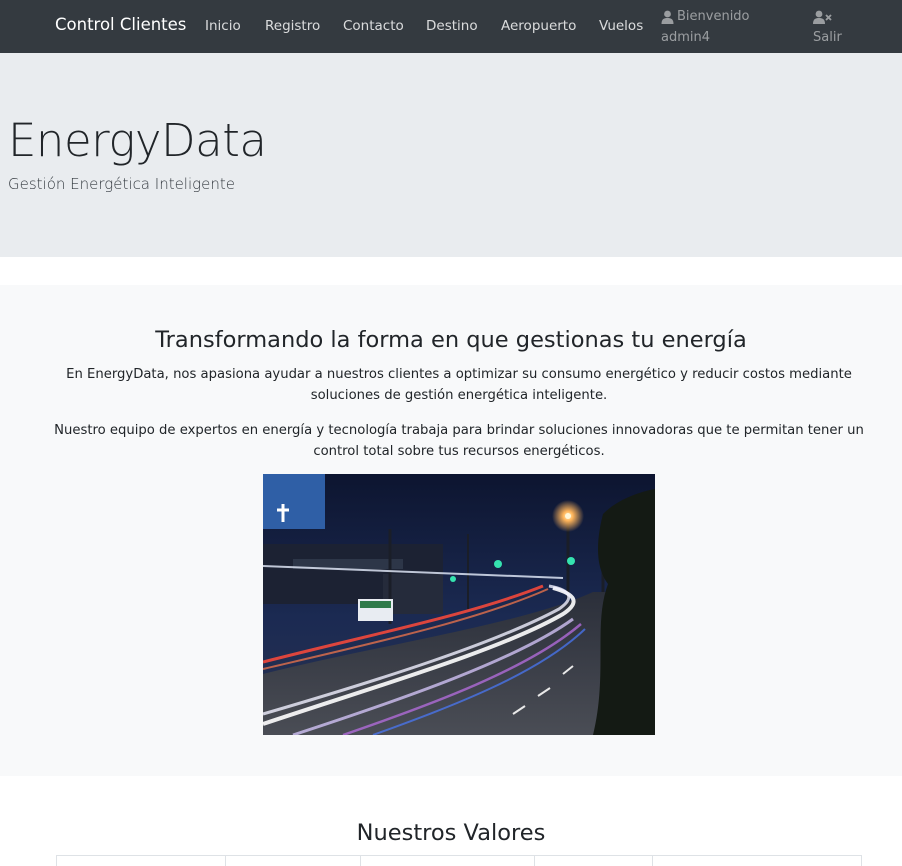 Image resolution: width=902 pixels, height=866 pixels. Describe the element at coordinates (223, 26) in the screenshot. I see `nav-link-inicio: Inicio` at that location.